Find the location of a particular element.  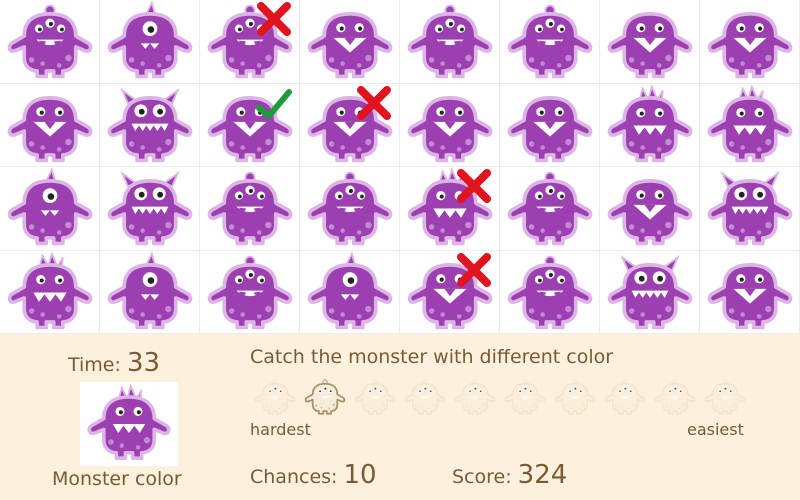

chances-value: 10 is located at coordinates (360, 475).